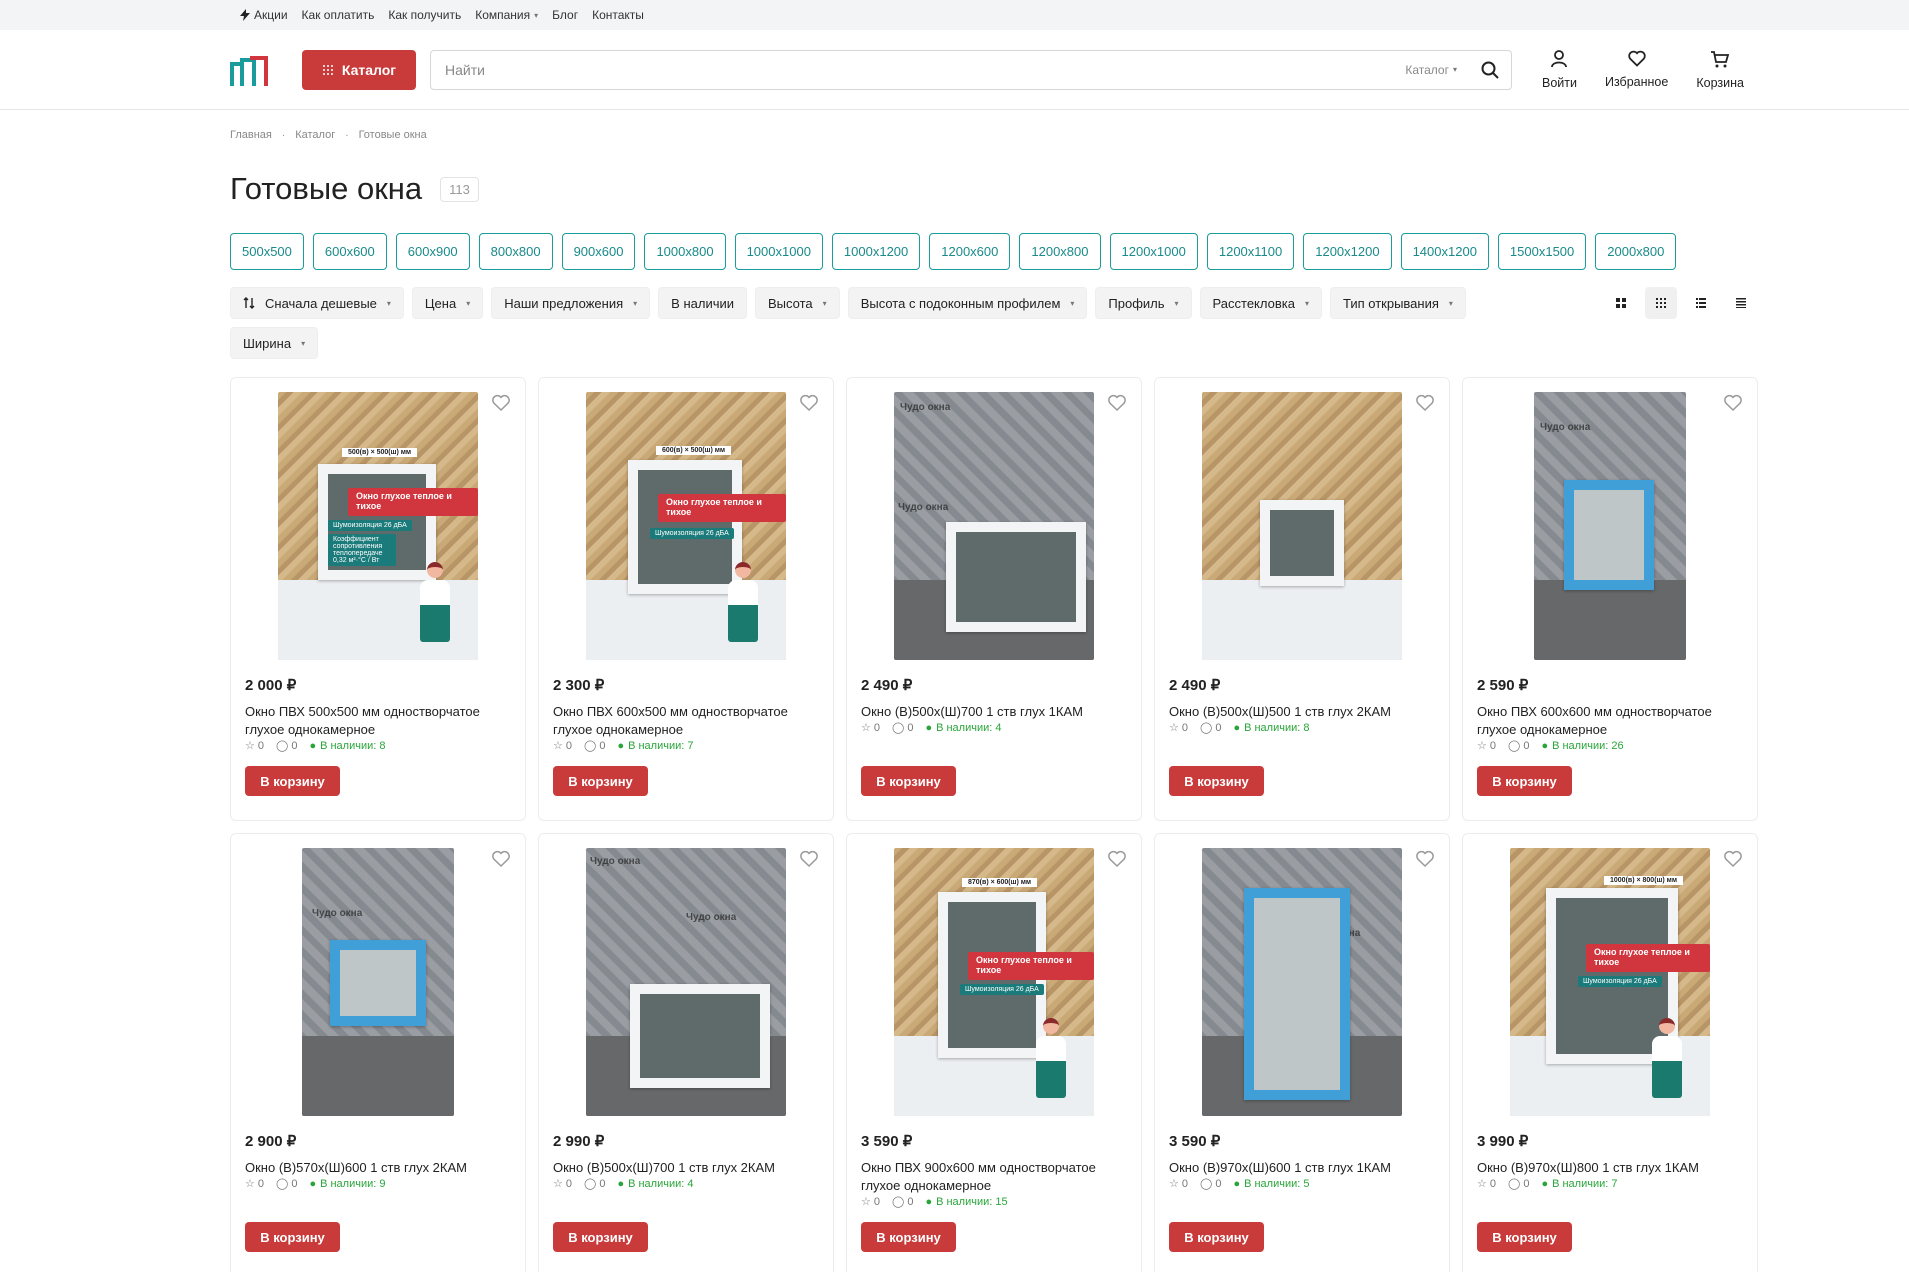 Image resolution: width=1909 pixels, height=1272 pixels. What do you see at coordinates (1720, 70) in the screenshot?
I see `cart-button: Корзина` at bounding box center [1720, 70].